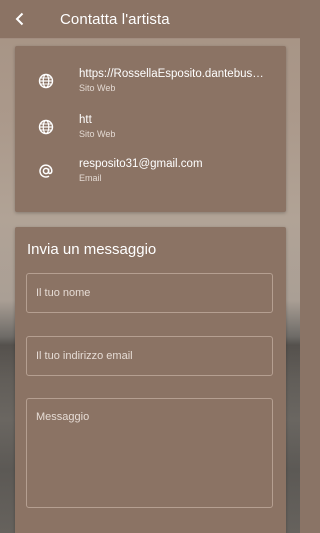 The width and height of the screenshot is (320, 533). What do you see at coordinates (85, 120) in the screenshot?
I see `contact-value: htt` at bounding box center [85, 120].